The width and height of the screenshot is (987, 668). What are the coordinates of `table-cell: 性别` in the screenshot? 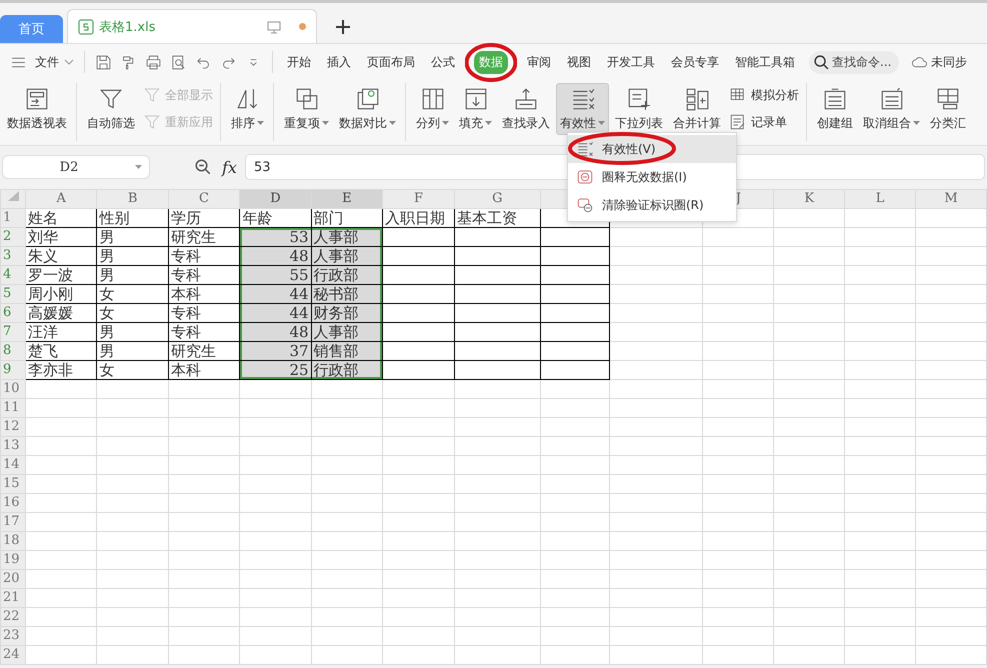 It's located at (114, 218).